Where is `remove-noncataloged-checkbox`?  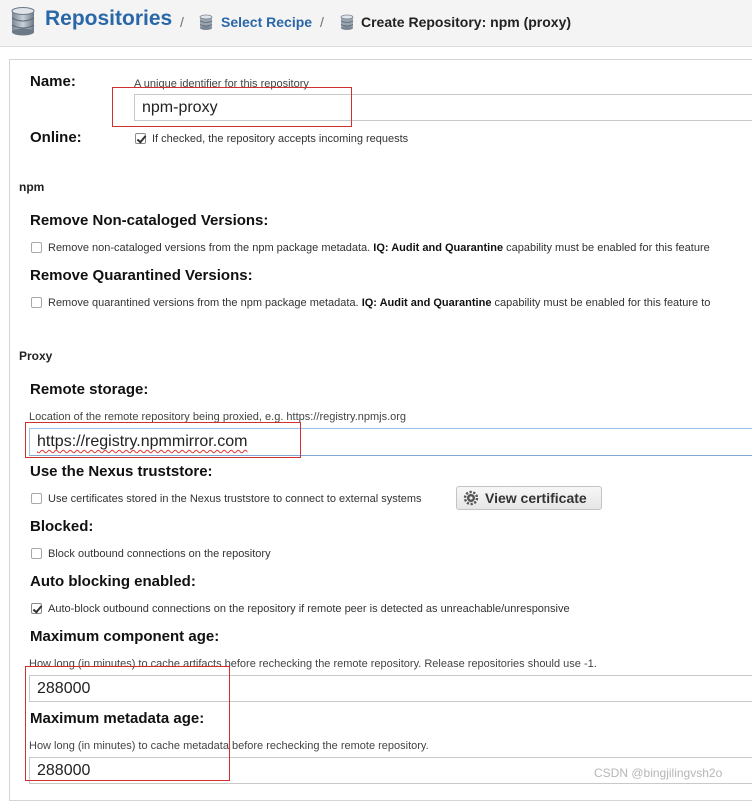 remove-noncataloged-checkbox is located at coordinates (36, 247).